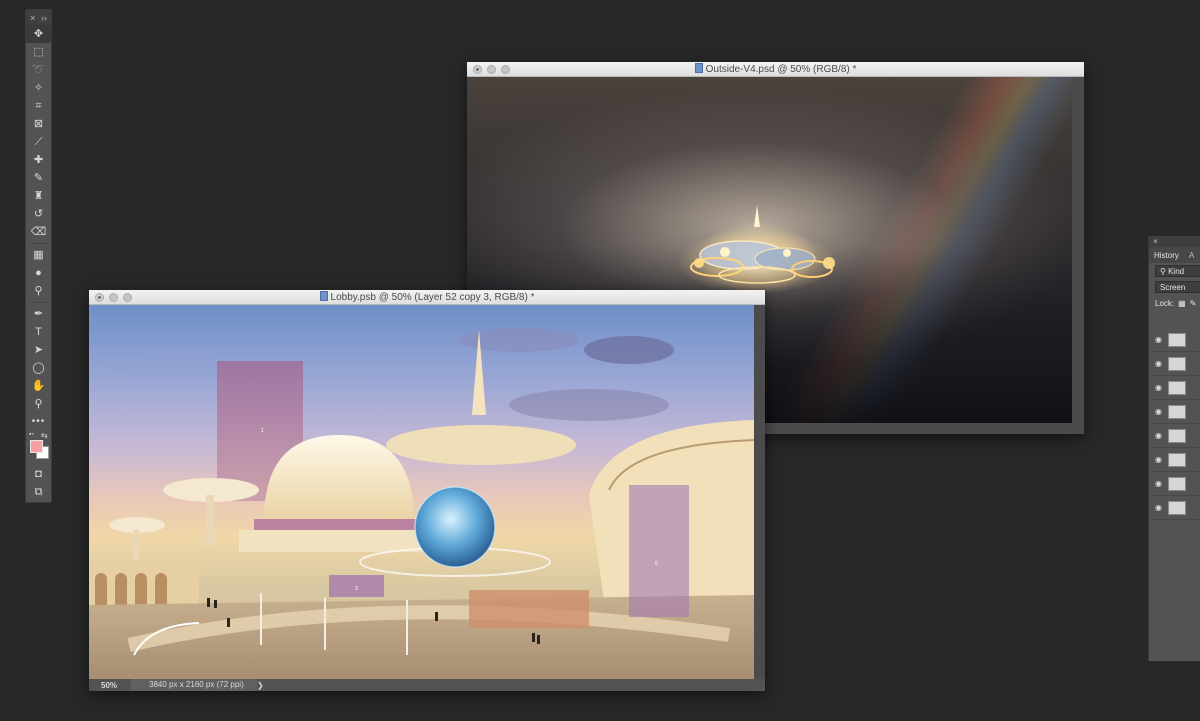 The width and height of the screenshot is (1200, 721). I want to click on filter-kind-select: ⚲ Kind, so click(1177, 271).